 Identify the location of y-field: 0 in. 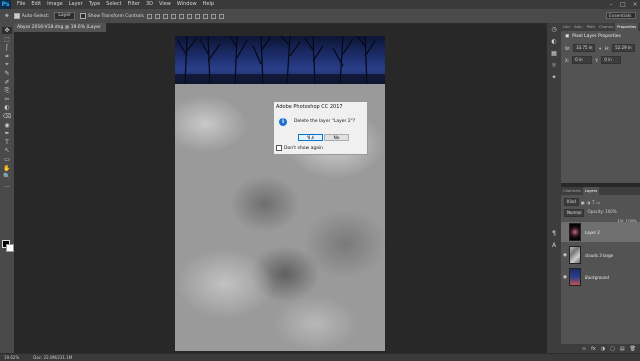
(611, 60).